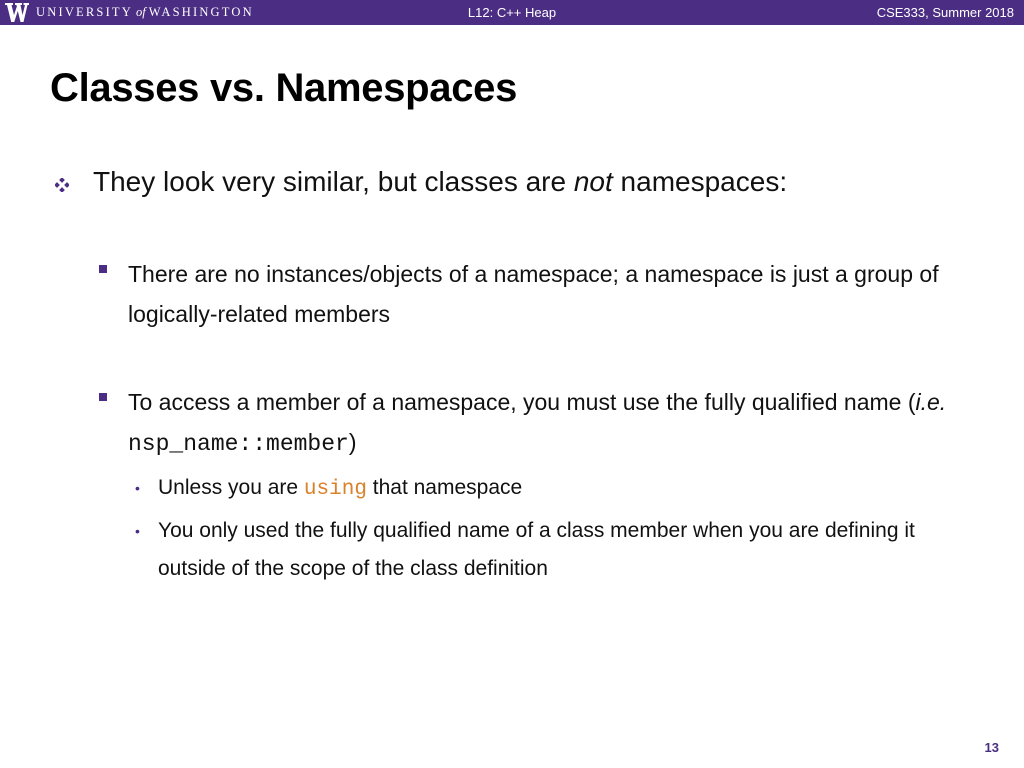 This screenshot has width=1024, height=768. What do you see at coordinates (284, 88) in the screenshot?
I see `slide-title: Classes vs. Namespaces` at bounding box center [284, 88].